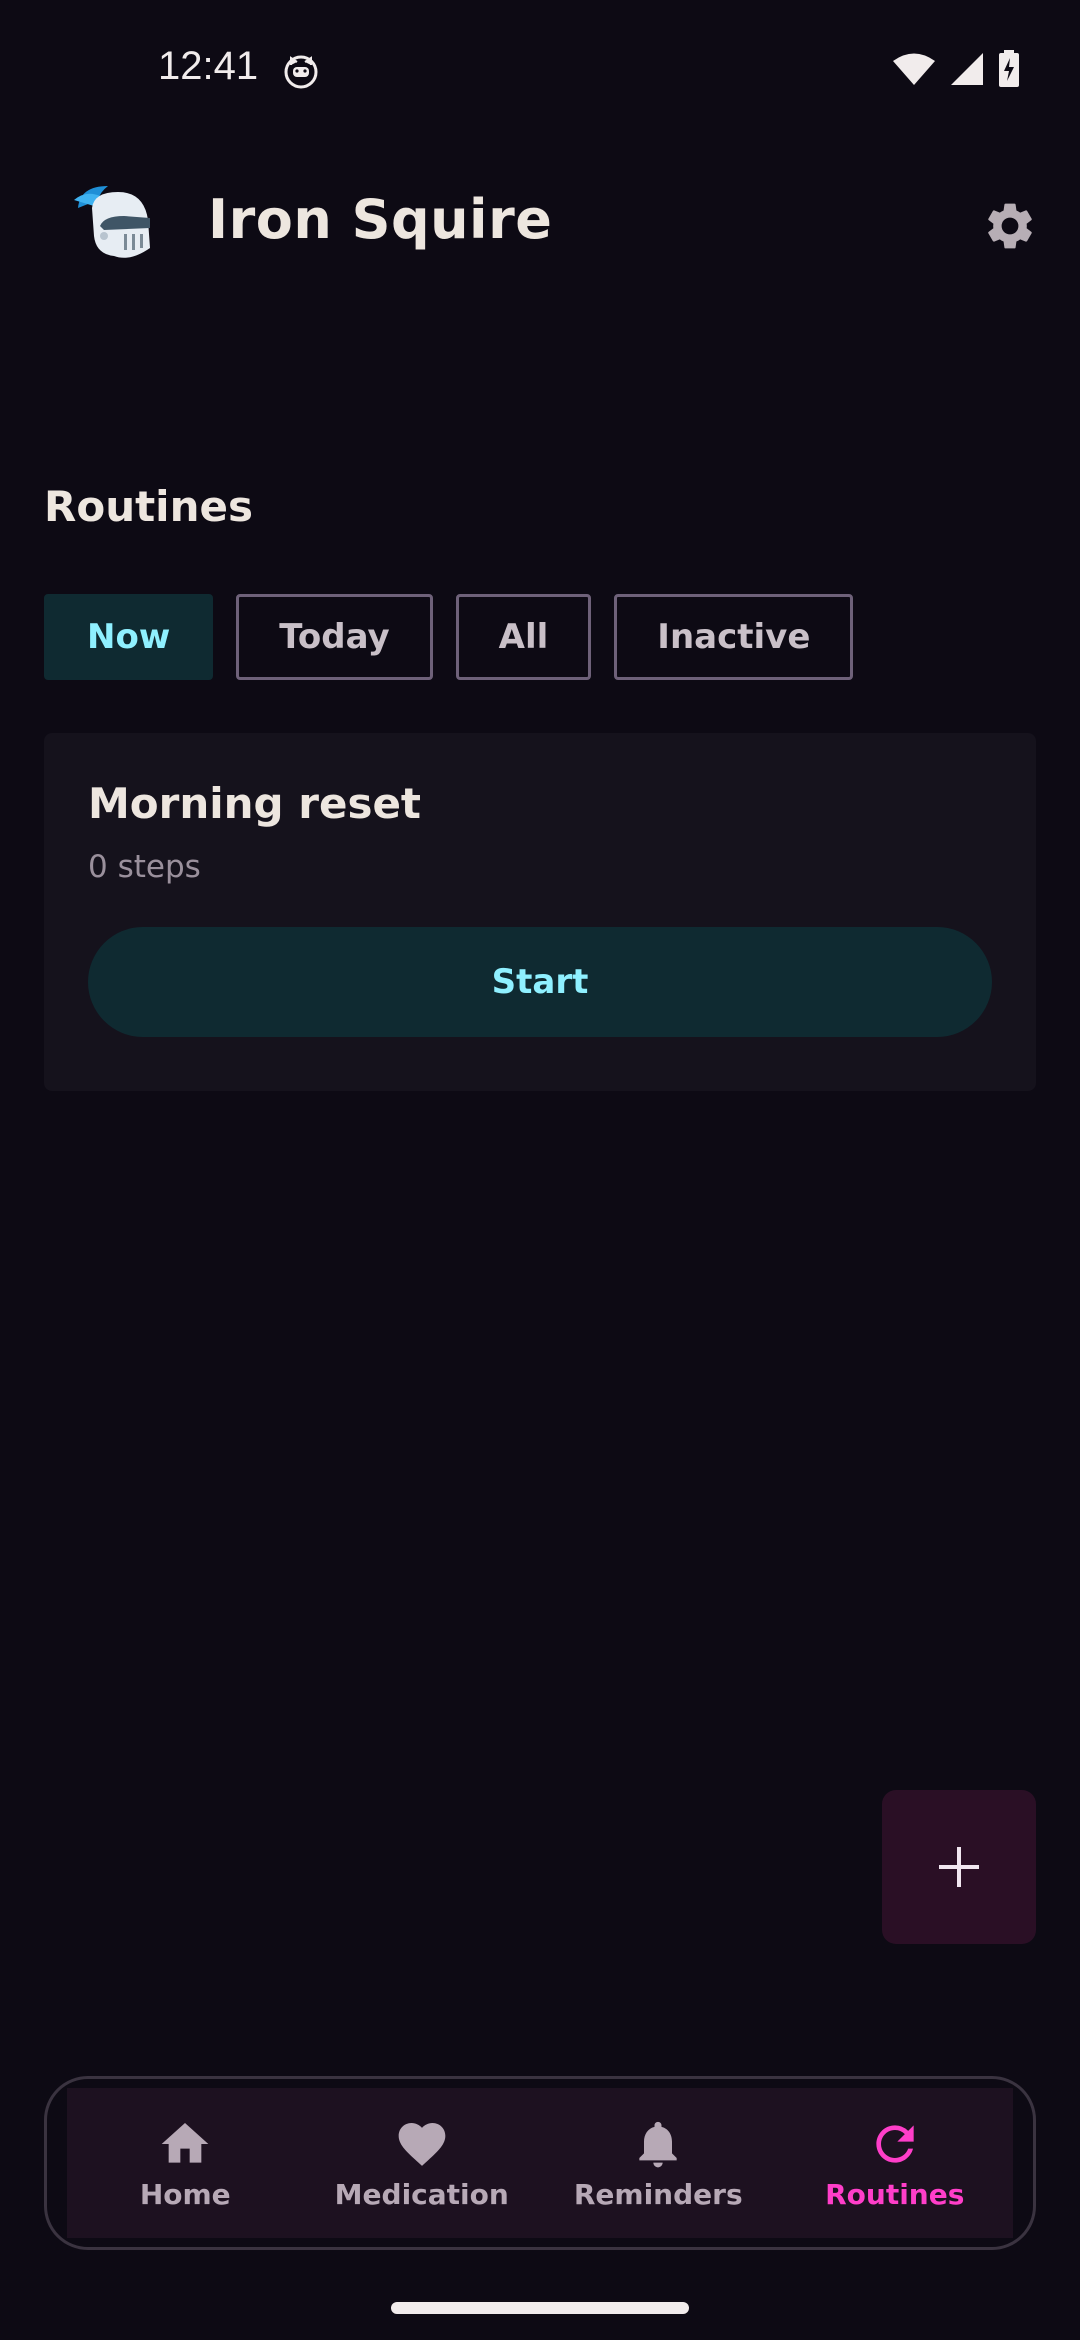 This screenshot has height=2340, width=1080. I want to click on add-routine-button, so click(959, 1867).